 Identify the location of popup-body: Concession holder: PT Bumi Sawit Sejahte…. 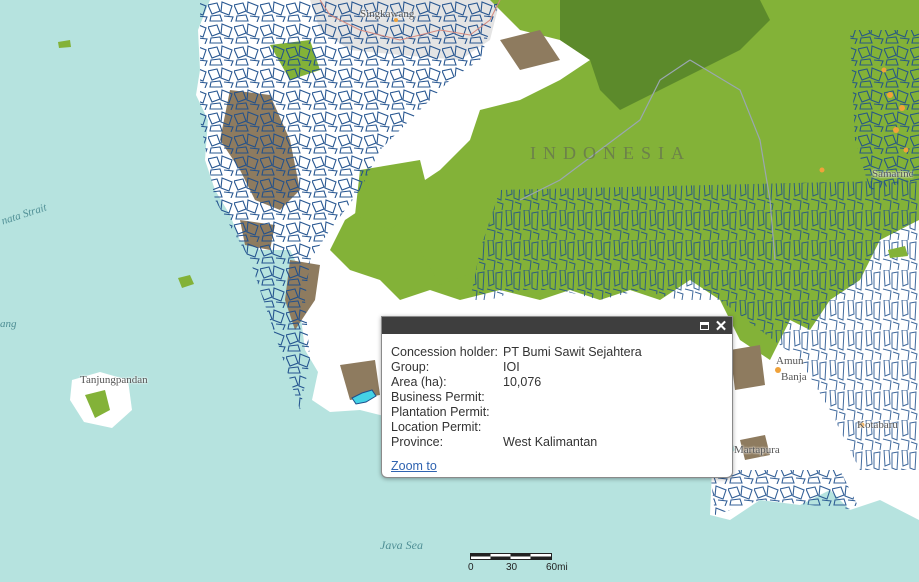
(557, 403).